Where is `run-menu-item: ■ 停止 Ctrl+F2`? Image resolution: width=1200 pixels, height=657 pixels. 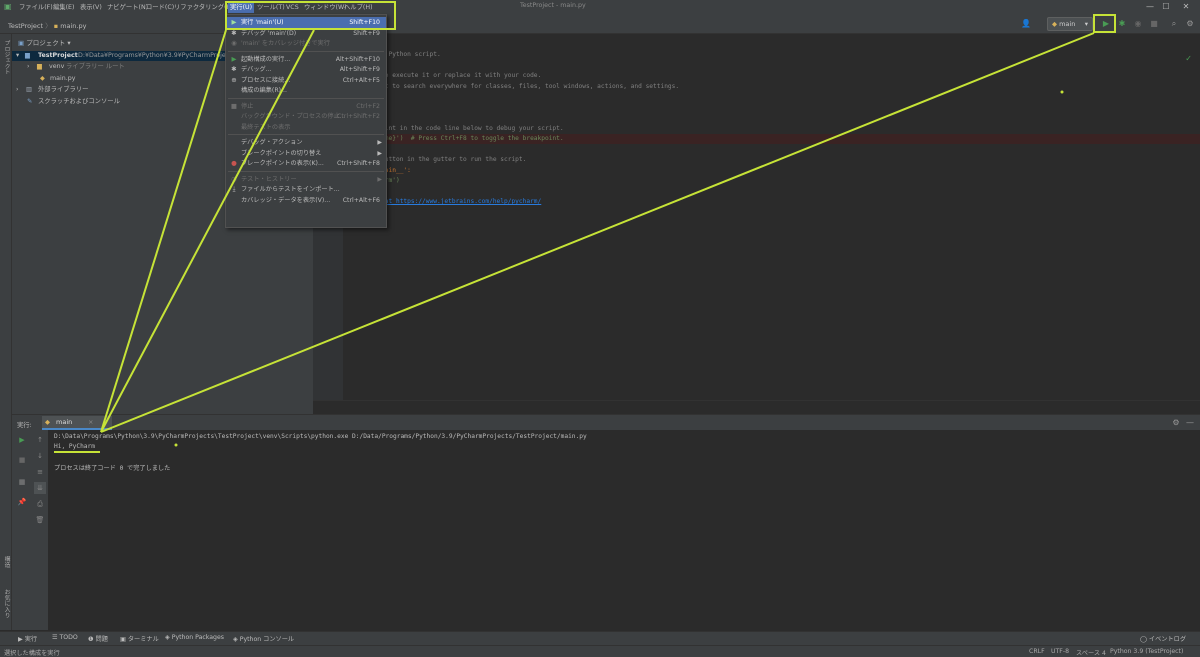 run-menu-item: ■ 停止 Ctrl+F2 is located at coordinates (306, 106).